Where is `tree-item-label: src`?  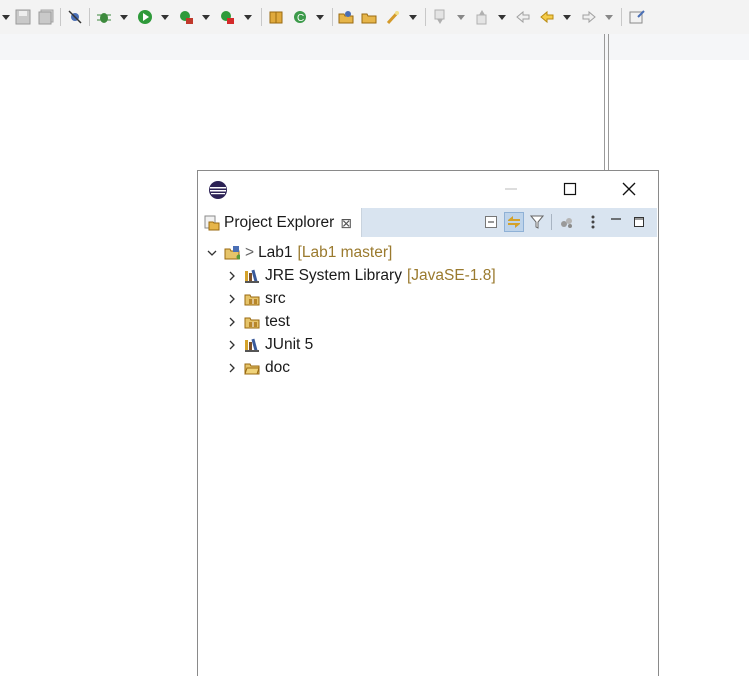
tree-item-label: src is located at coordinates (275, 298).